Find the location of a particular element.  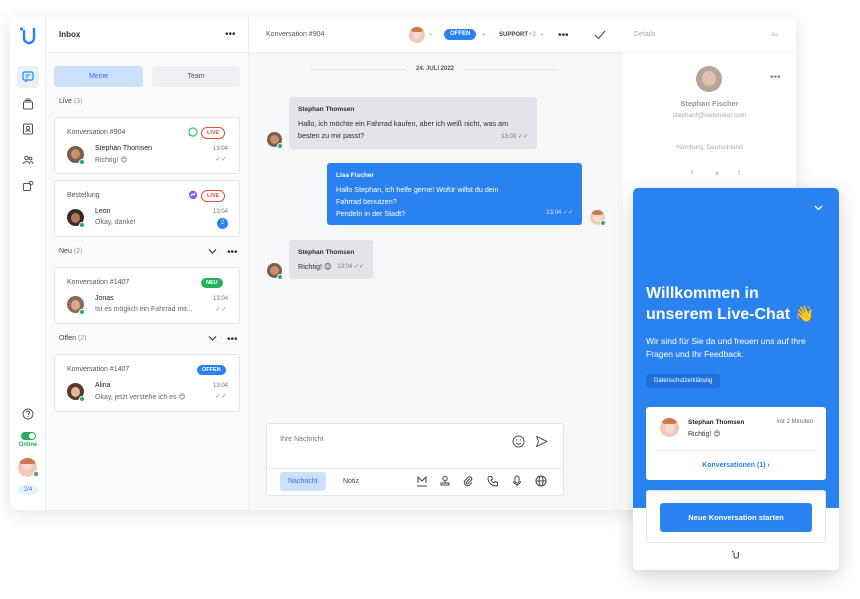

resolve-check-icon is located at coordinates (600, 35).